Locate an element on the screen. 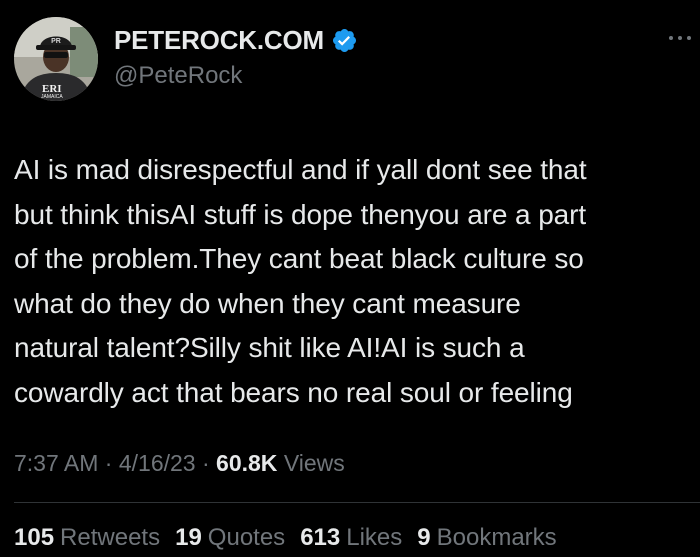  avatar-image: PR ERI JAMAICA is located at coordinates (56, 59).